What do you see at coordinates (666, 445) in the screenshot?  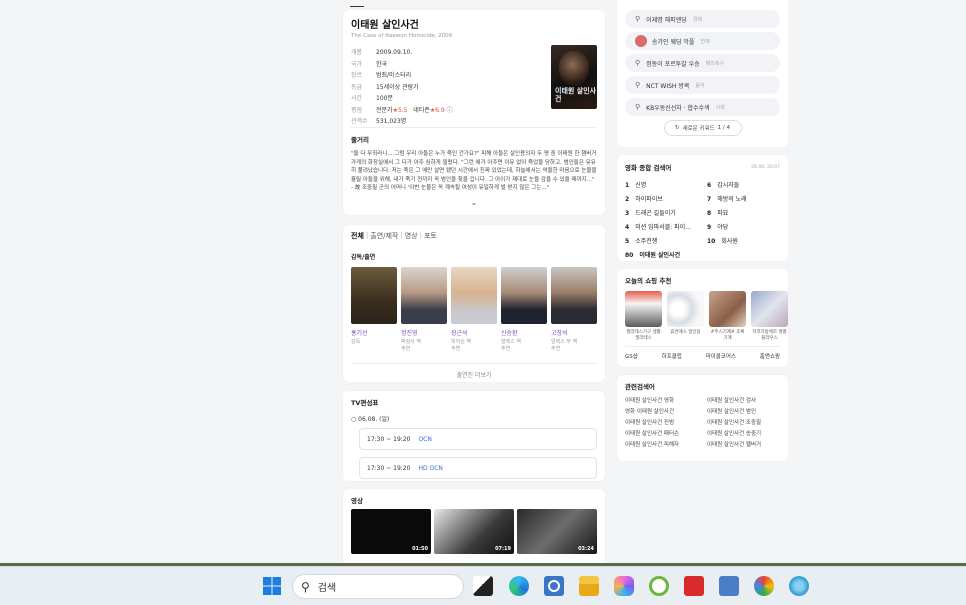 I see `related-item: 이태원 살인사건 피해자` at bounding box center [666, 445].